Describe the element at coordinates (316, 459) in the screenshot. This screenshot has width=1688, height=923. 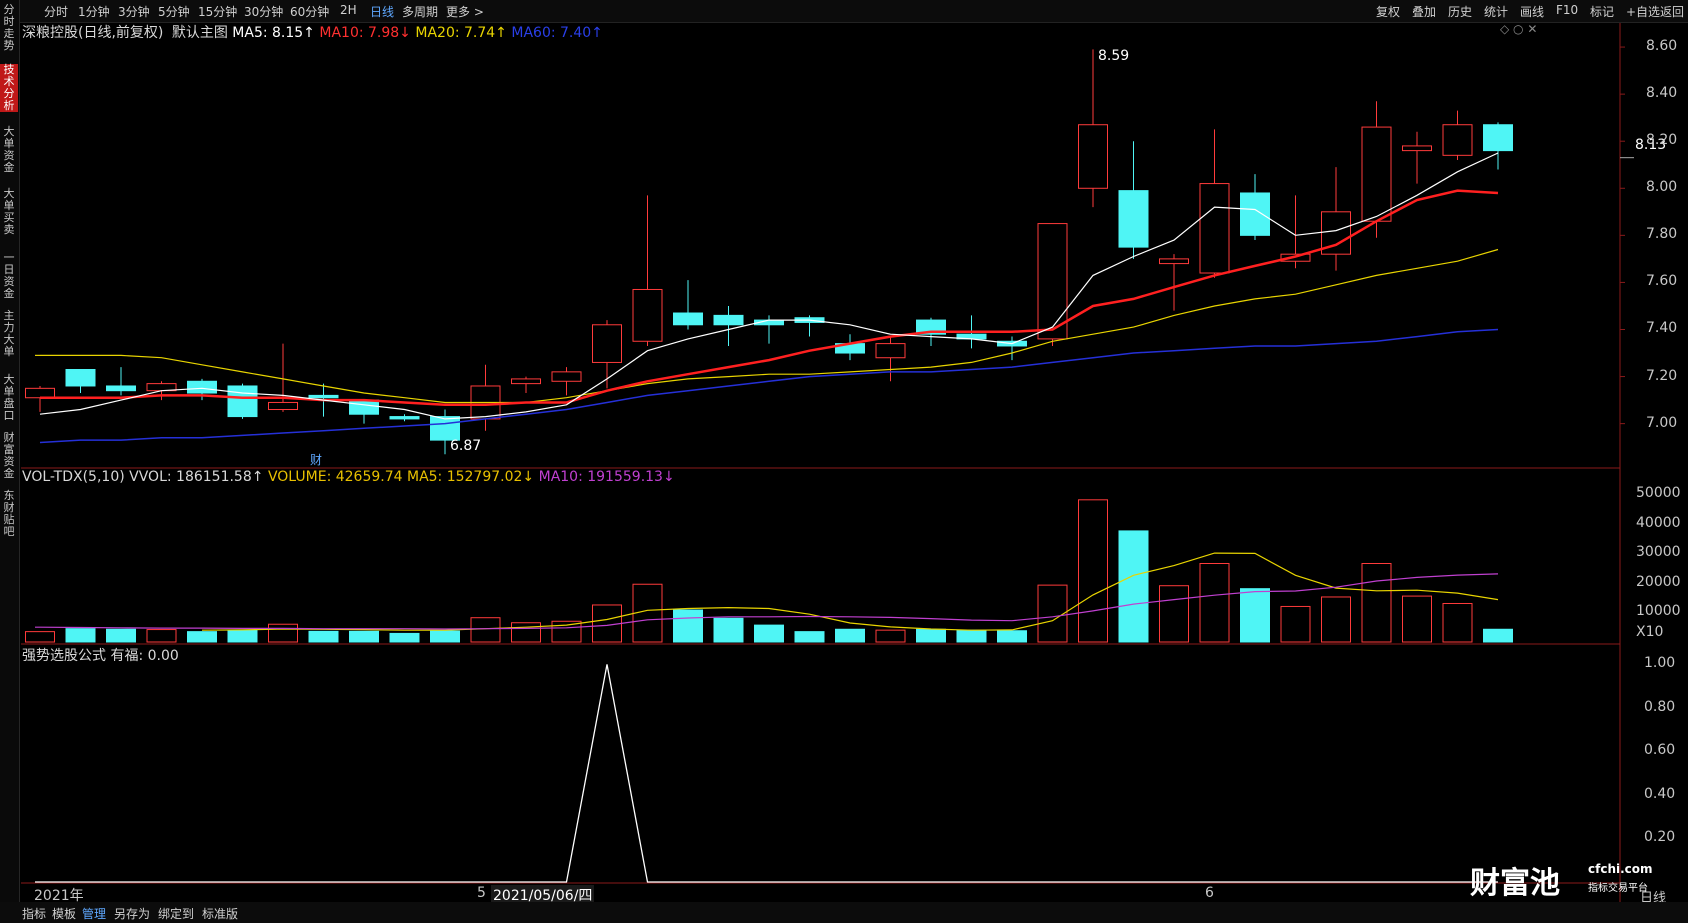
I see `cai-marker: 财` at that location.